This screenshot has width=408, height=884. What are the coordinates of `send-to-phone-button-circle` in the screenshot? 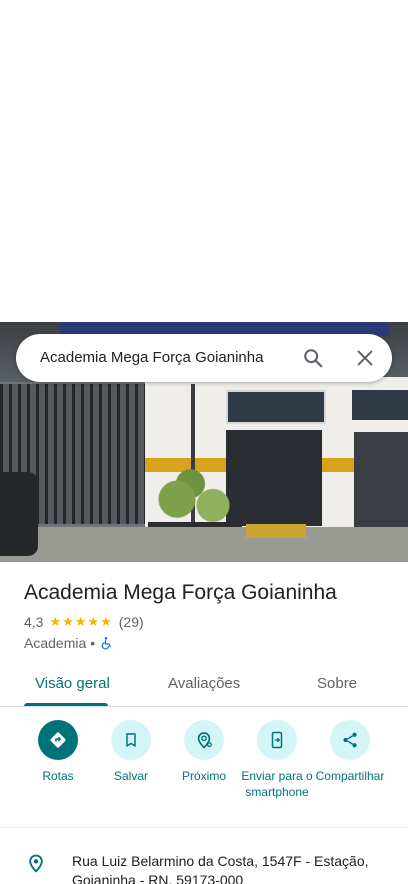 It's located at (277, 740).